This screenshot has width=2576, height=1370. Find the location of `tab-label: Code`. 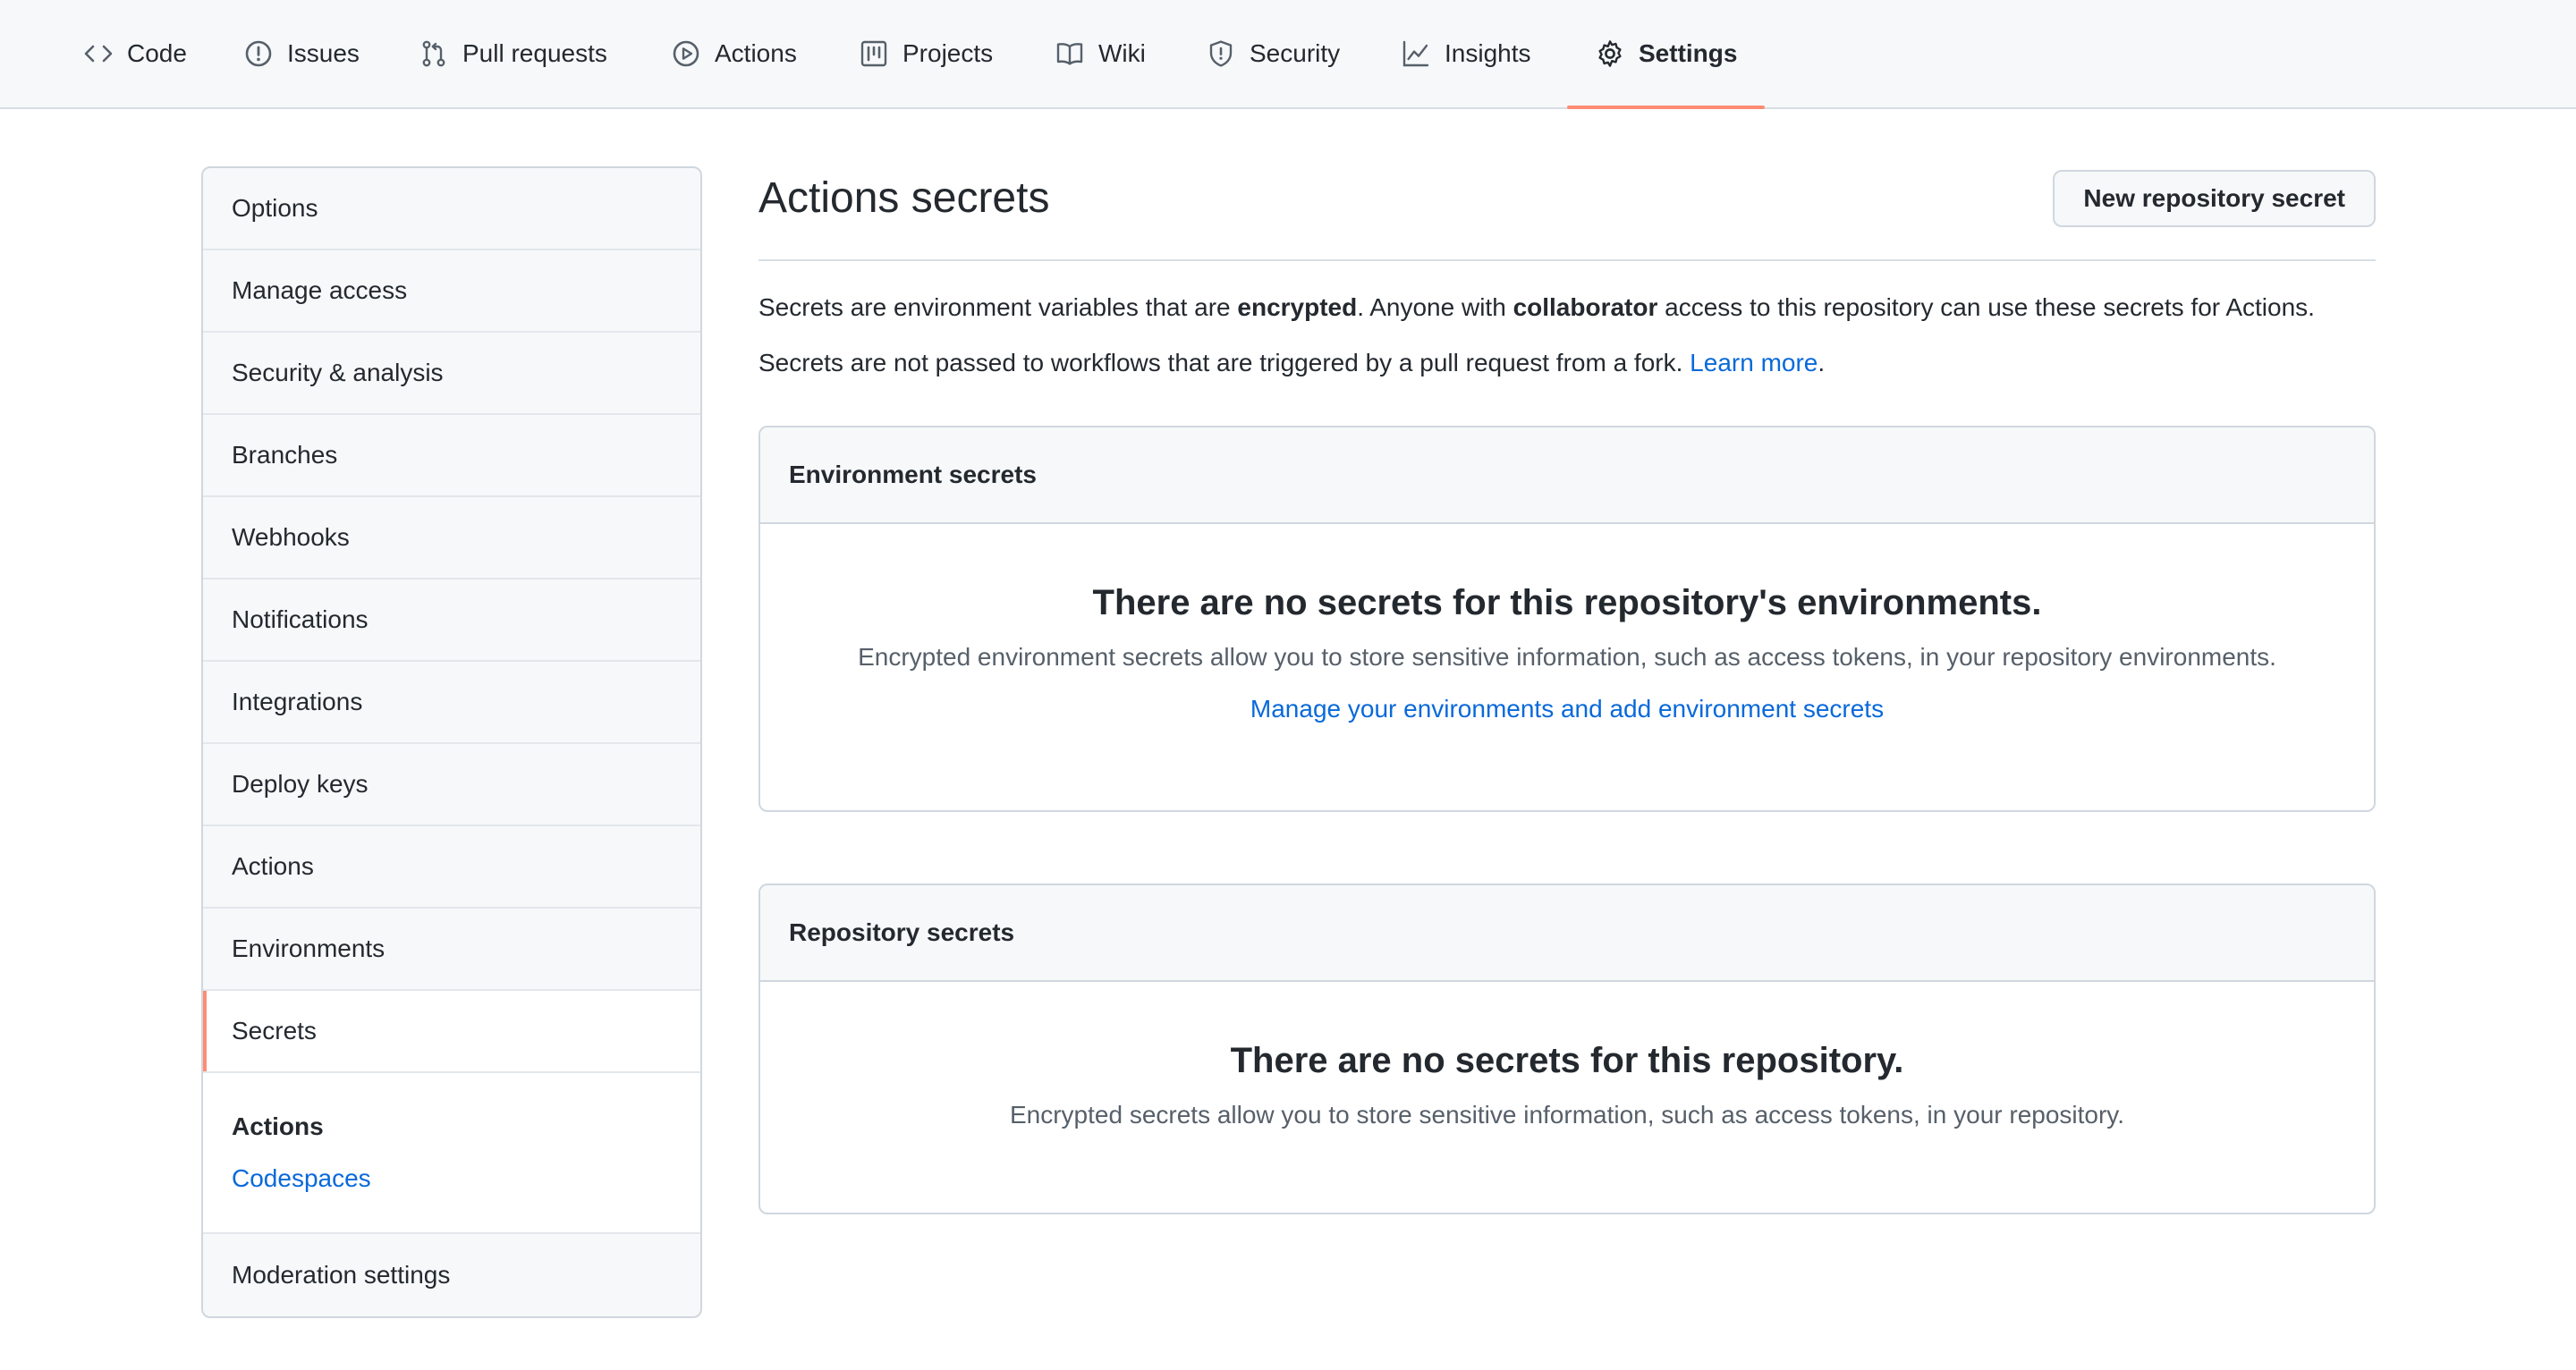

tab-label: Code is located at coordinates (157, 53).